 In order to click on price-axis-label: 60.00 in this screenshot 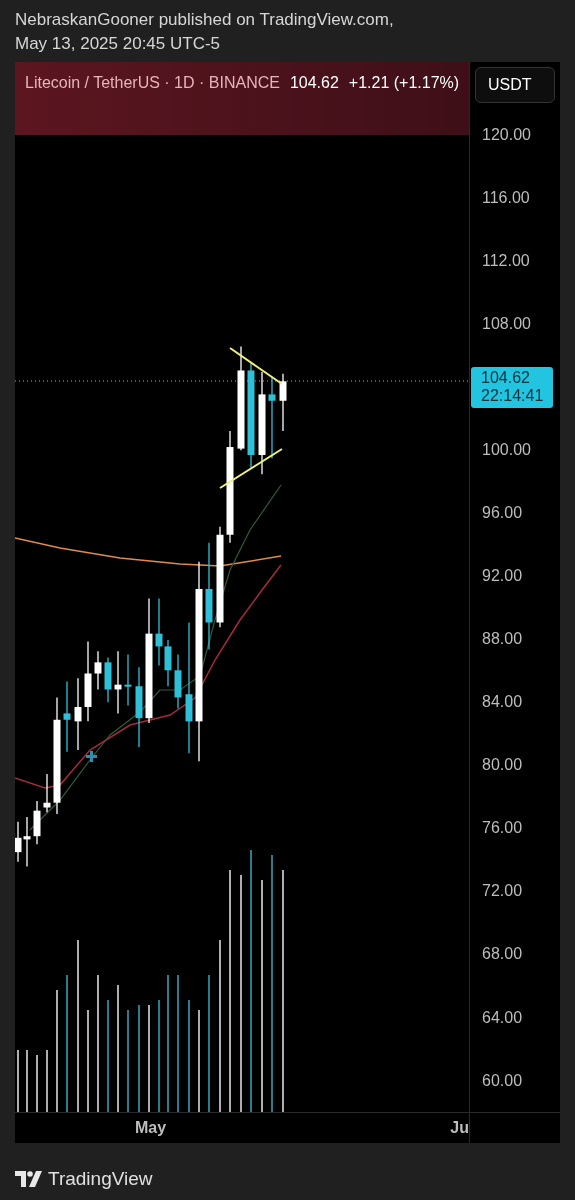, I will do `click(502, 1080)`.